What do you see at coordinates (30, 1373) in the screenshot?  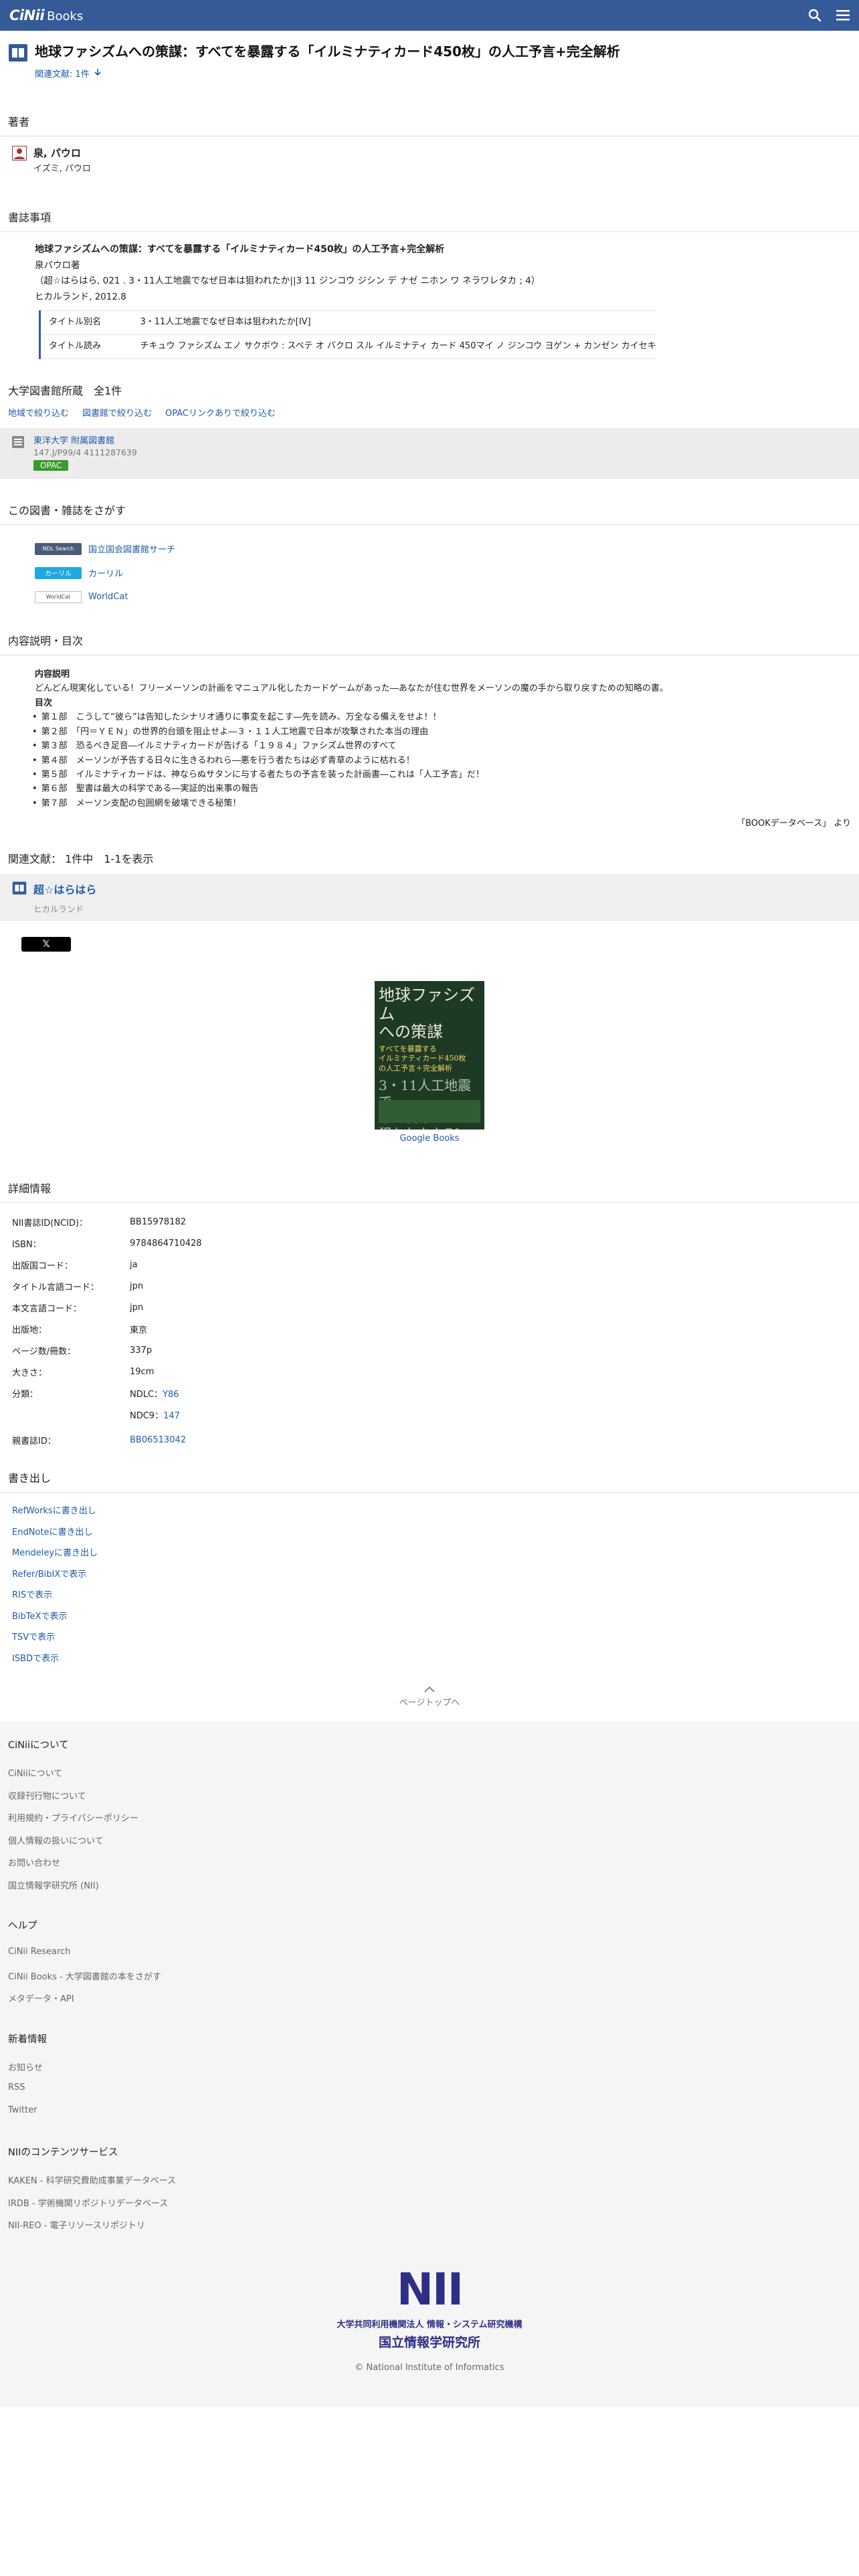 I see `detail-key: 大きさ：` at bounding box center [30, 1373].